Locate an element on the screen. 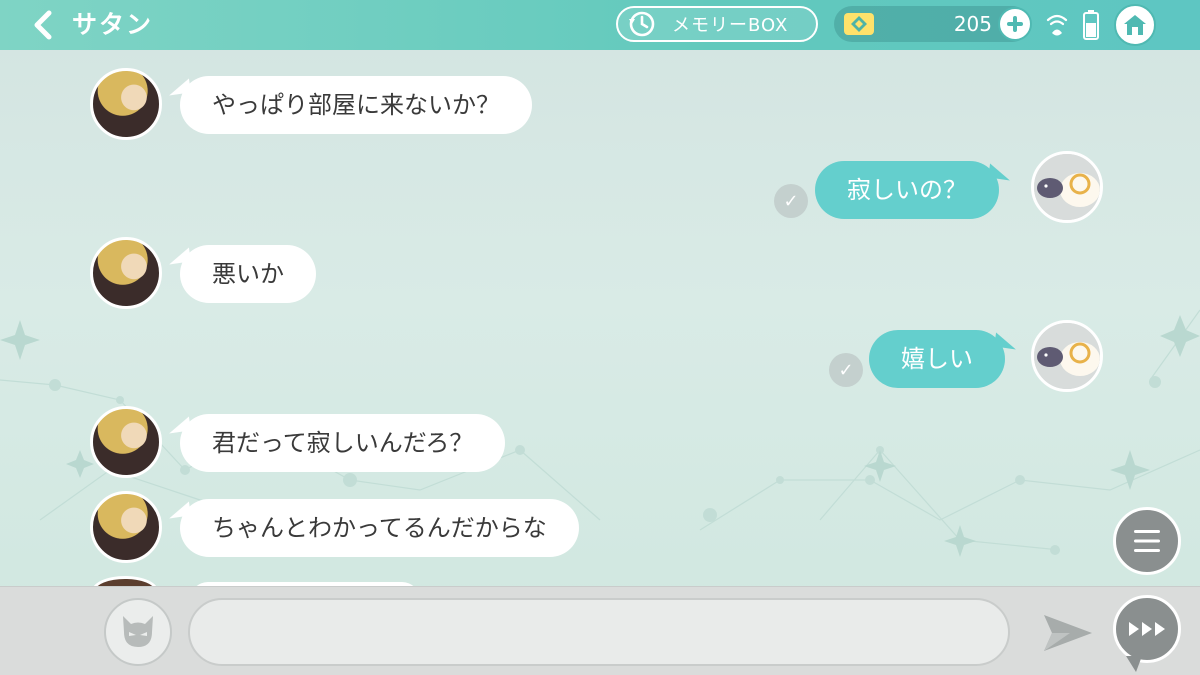  demon-face-icon is located at coordinates (138, 631).